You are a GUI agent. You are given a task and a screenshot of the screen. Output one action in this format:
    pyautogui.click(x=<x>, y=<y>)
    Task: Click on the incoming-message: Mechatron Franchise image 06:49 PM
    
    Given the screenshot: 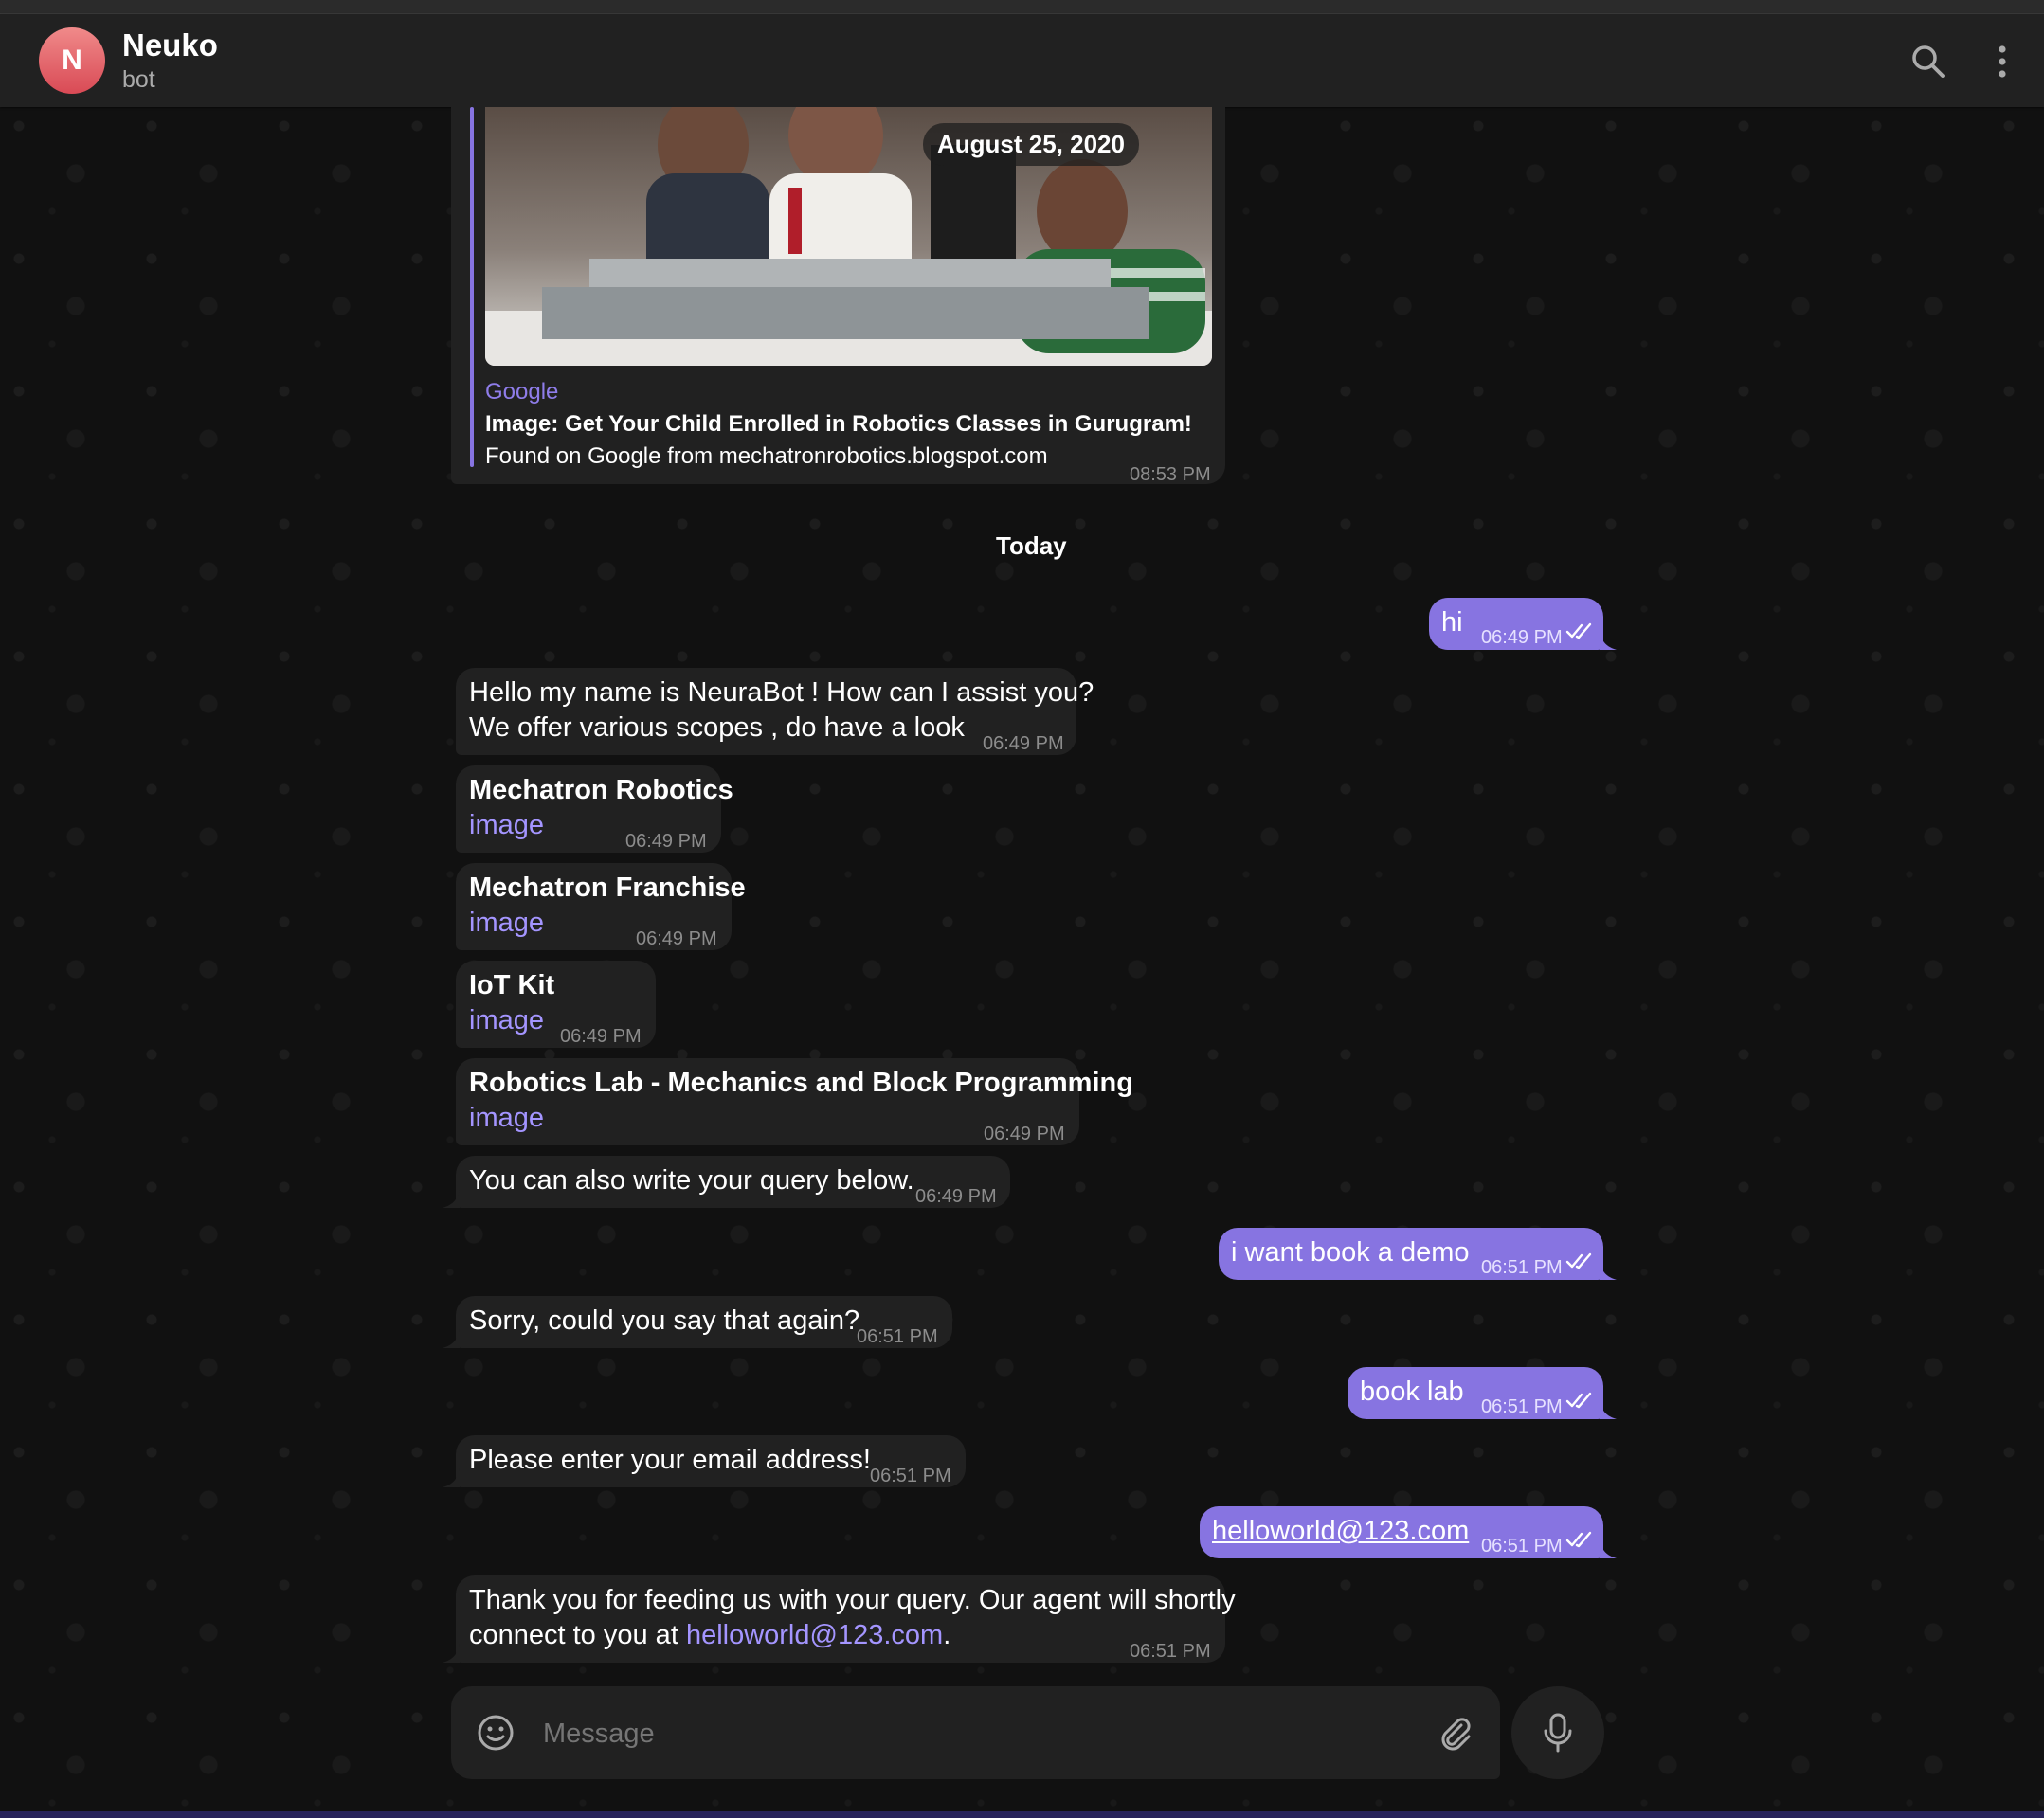 What is the action you would take?
    pyautogui.click(x=601, y=906)
    